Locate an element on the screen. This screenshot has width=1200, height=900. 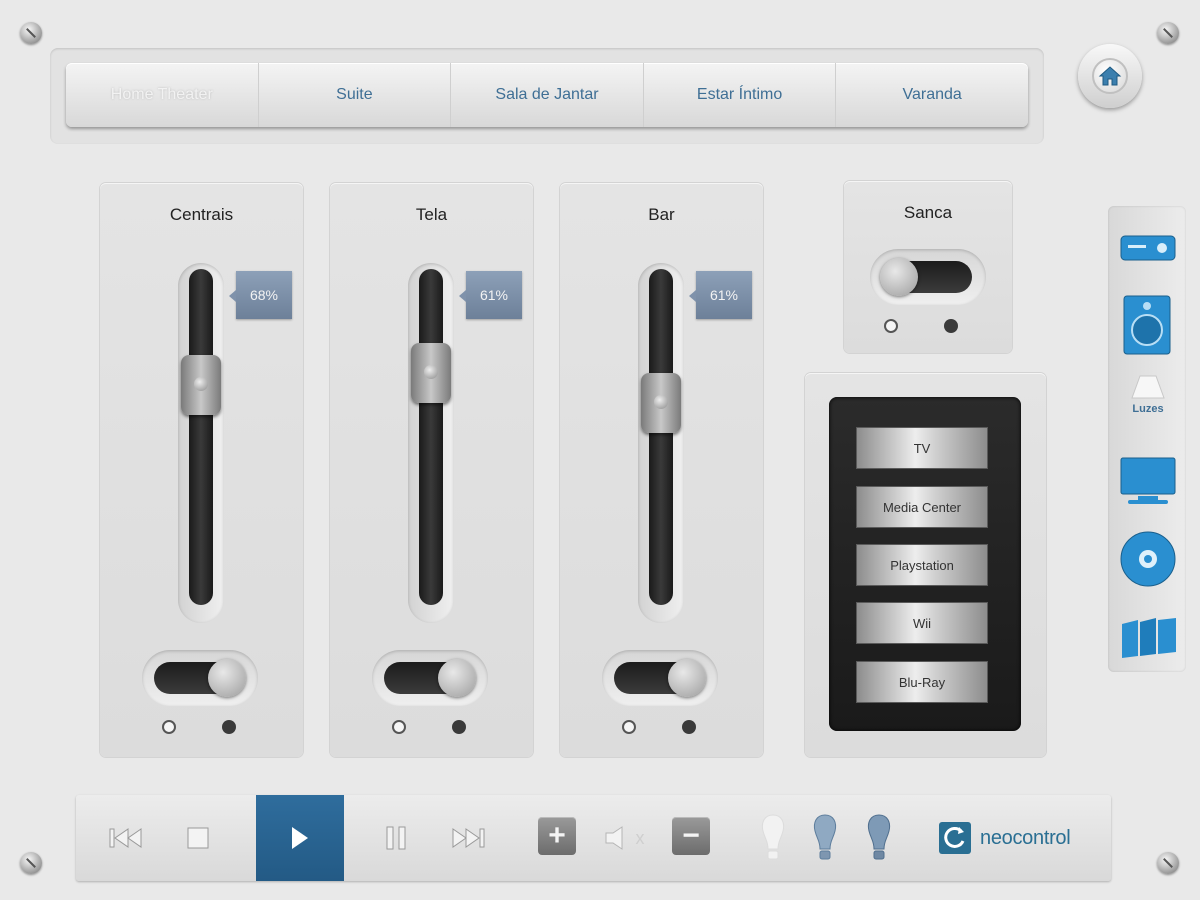
tv-icon is located at coordinates (1148, 484).